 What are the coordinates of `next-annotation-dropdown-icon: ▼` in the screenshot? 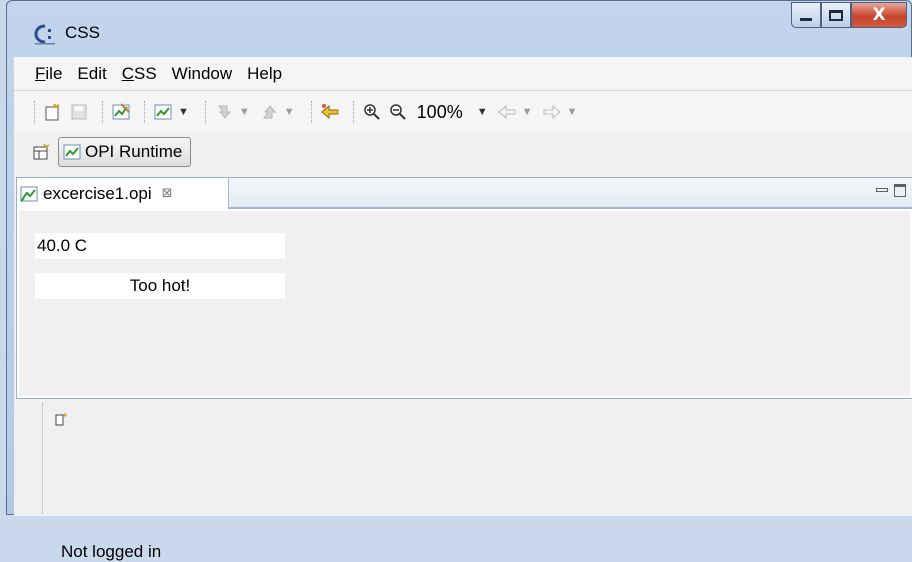 It's located at (244, 112).